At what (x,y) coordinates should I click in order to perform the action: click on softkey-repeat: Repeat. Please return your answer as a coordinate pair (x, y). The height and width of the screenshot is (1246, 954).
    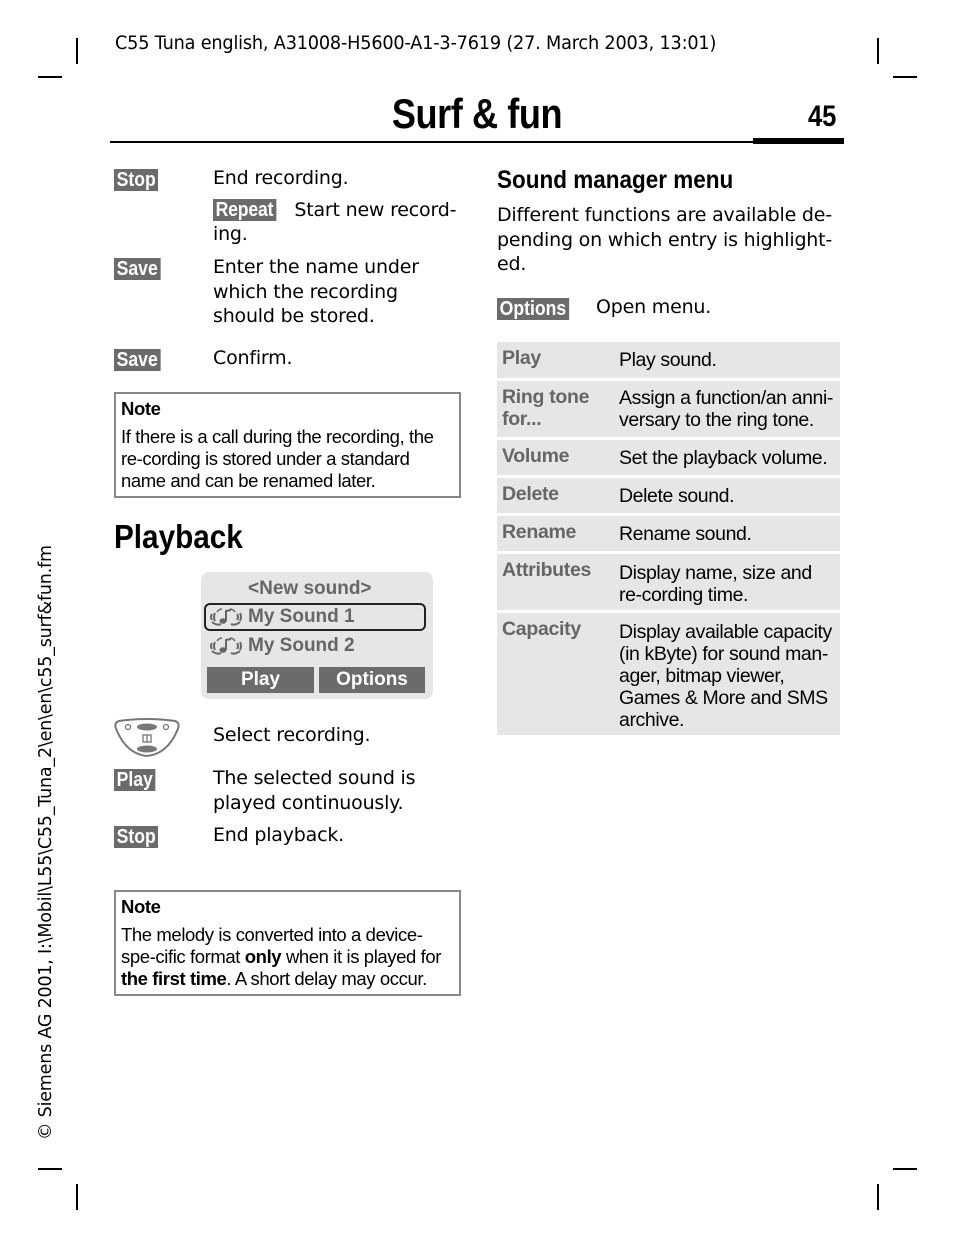
    Looking at the image, I should click on (244, 209).